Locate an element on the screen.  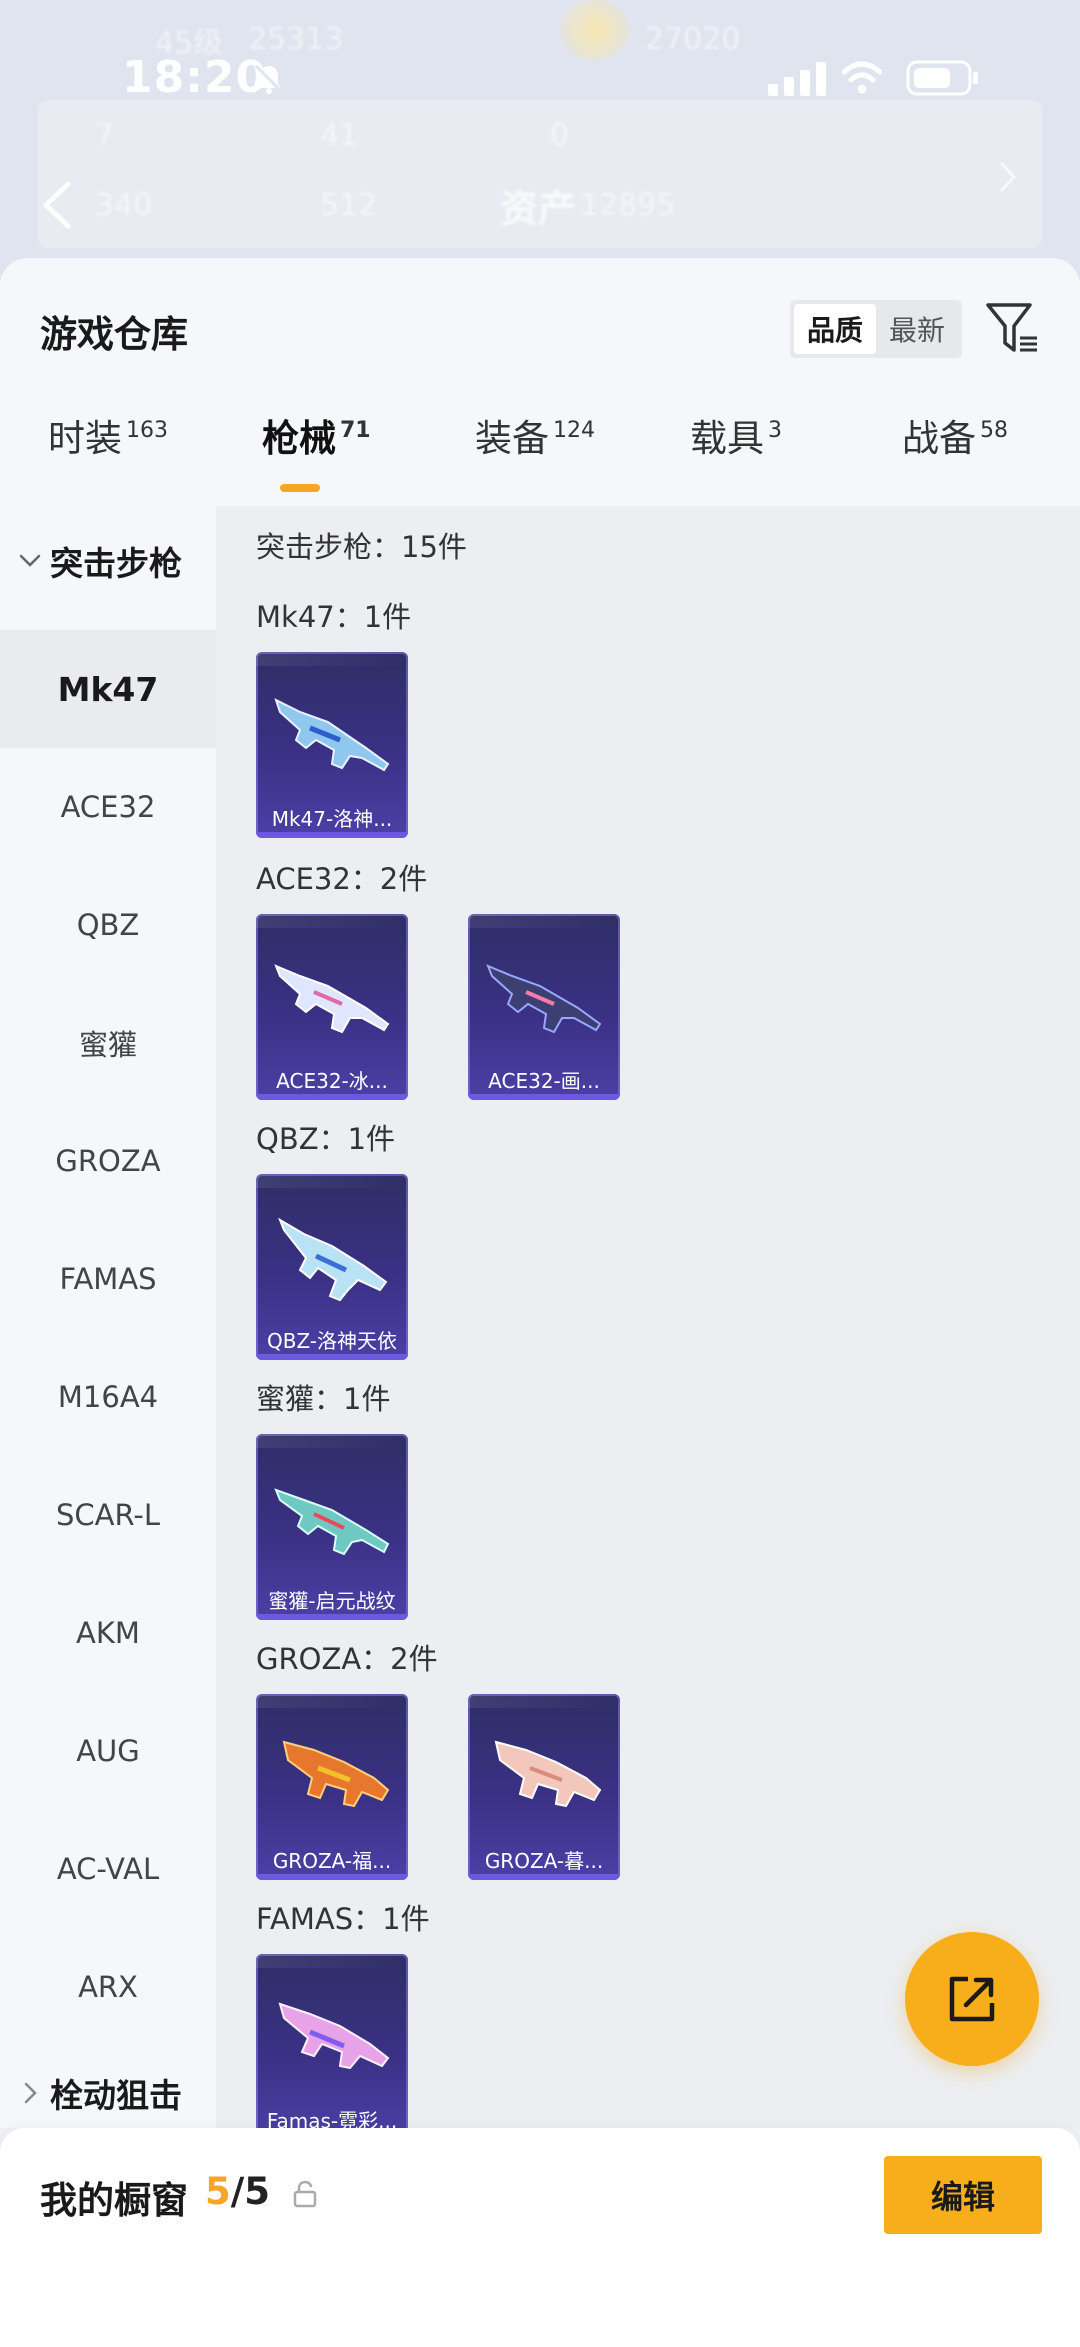
showcase-count: 5/5 is located at coordinates (237, 2191).